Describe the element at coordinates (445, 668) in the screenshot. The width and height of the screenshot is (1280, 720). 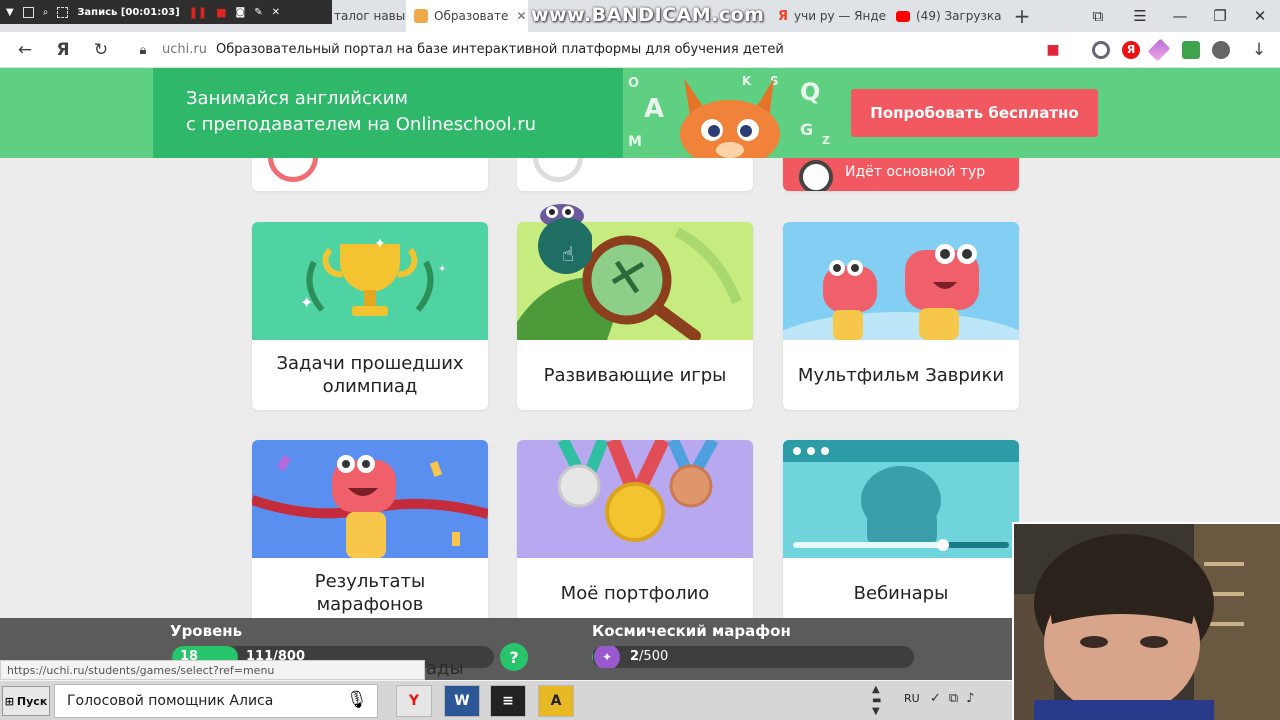
I see `partial-card-text: ады` at that location.